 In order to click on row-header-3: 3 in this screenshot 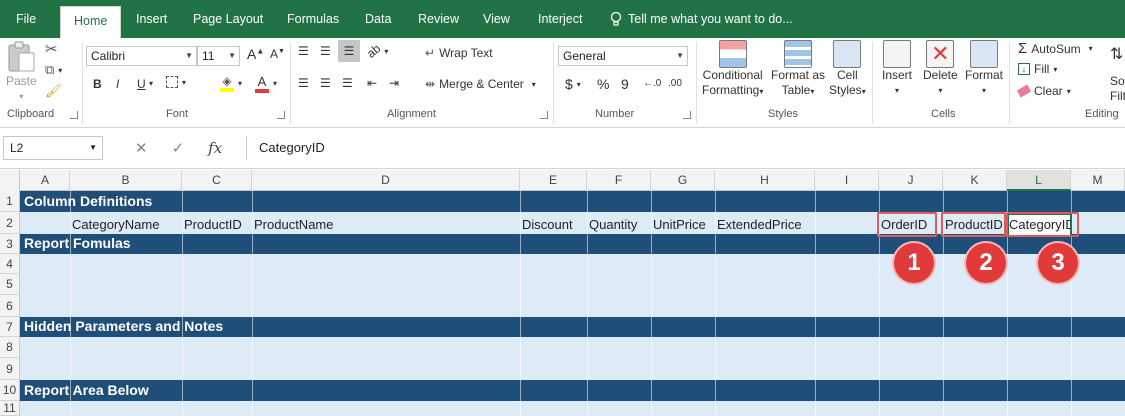, I will do `click(10, 244)`.